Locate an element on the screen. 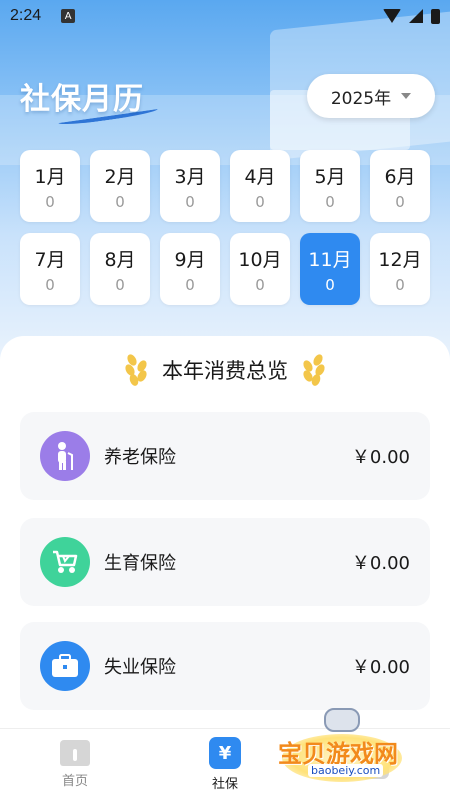  overview-title: 本年消费总览 is located at coordinates (225, 371).